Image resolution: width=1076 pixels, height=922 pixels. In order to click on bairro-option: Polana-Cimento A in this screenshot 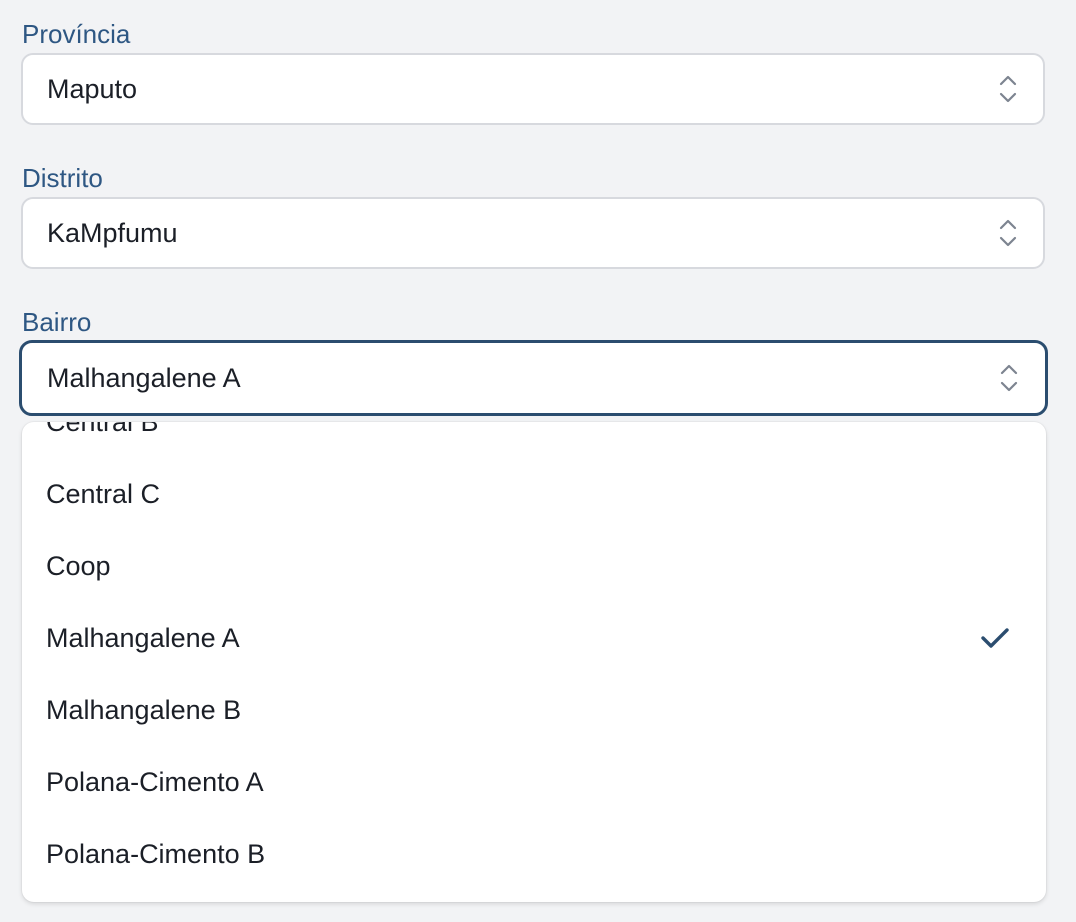, I will do `click(534, 782)`.